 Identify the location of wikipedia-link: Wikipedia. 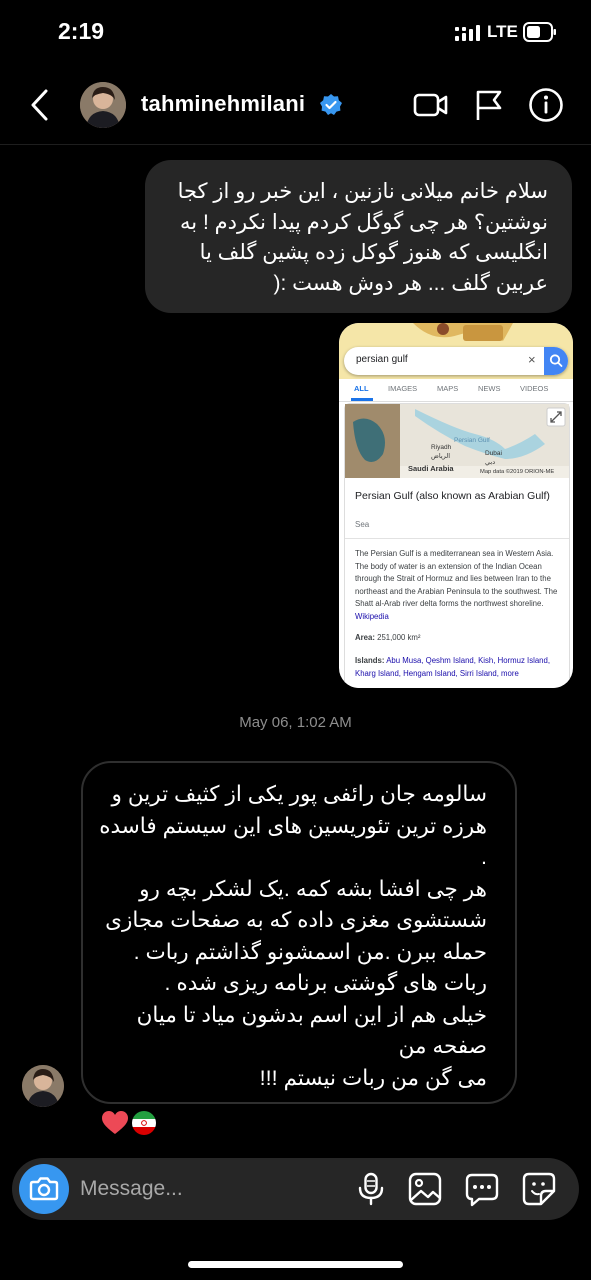
(372, 616).